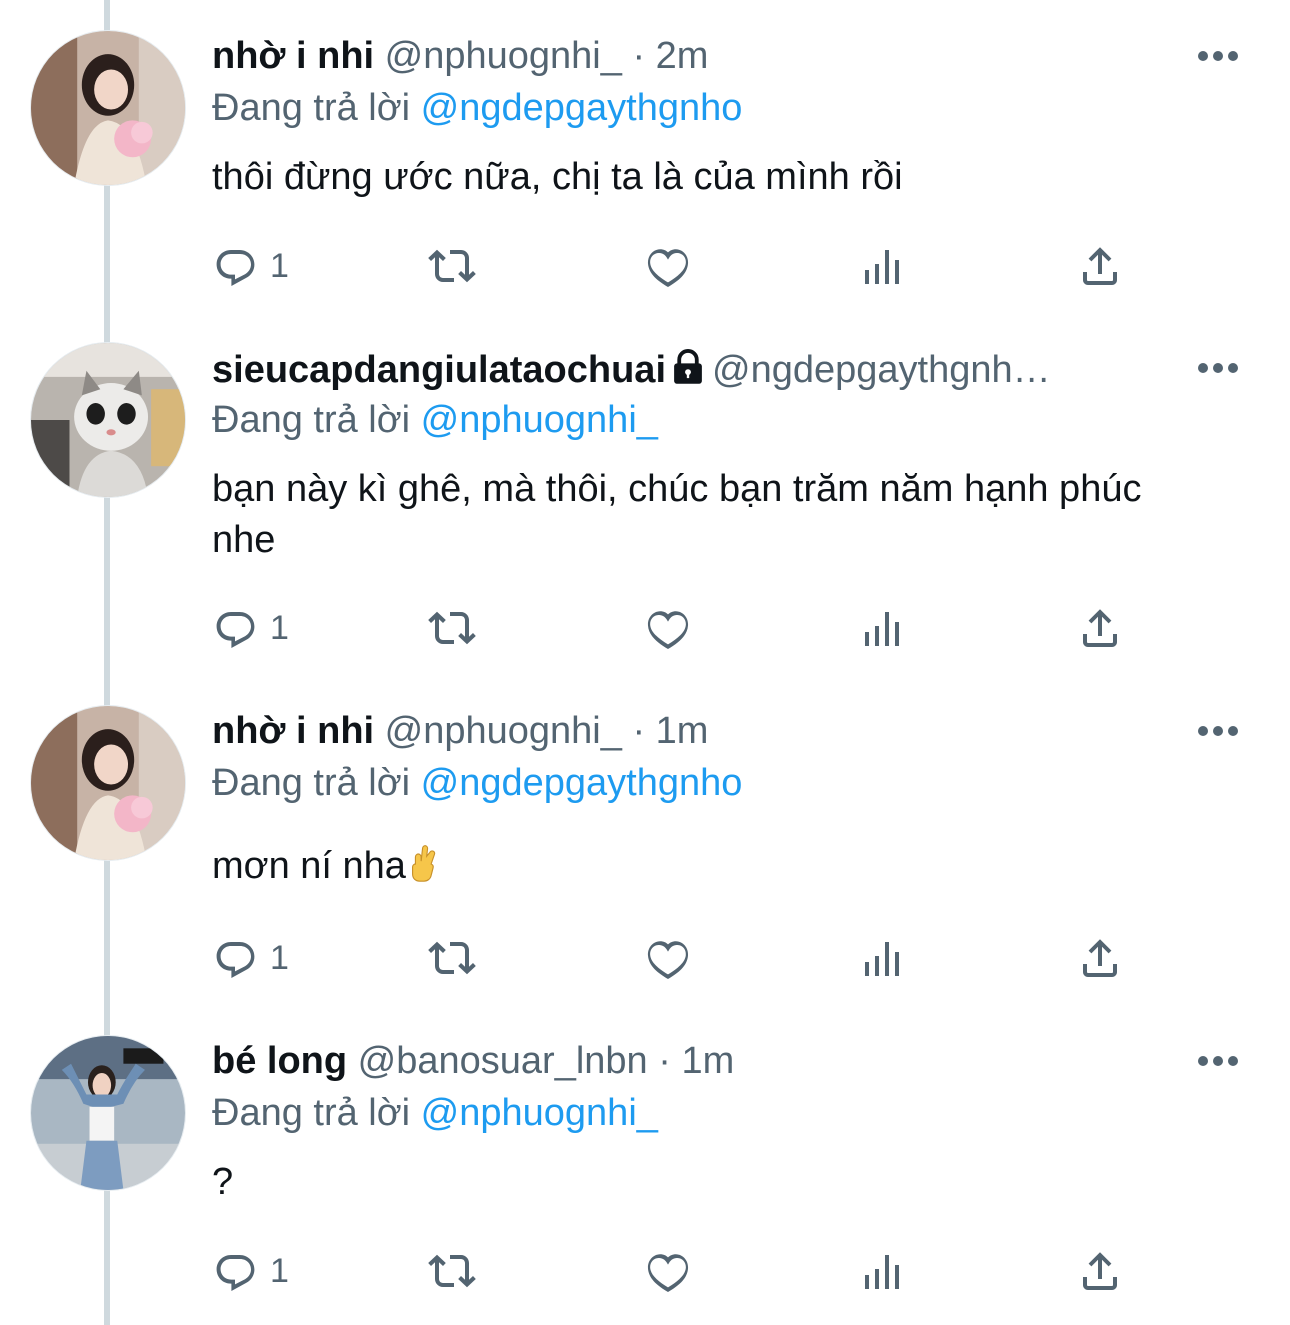 This screenshot has width=1290, height=1325. I want to click on display-name: bé long, so click(279, 1061).